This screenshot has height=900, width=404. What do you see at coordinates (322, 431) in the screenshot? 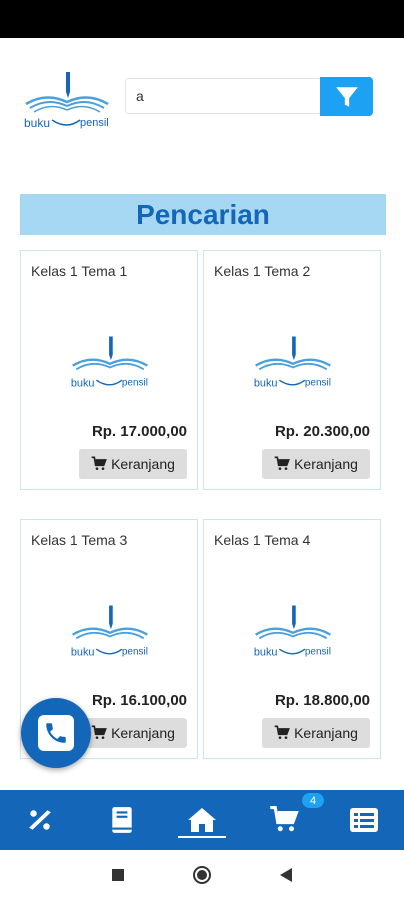
I see `product-price: Rp. 20.300,00` at bounding box center [322, 431].